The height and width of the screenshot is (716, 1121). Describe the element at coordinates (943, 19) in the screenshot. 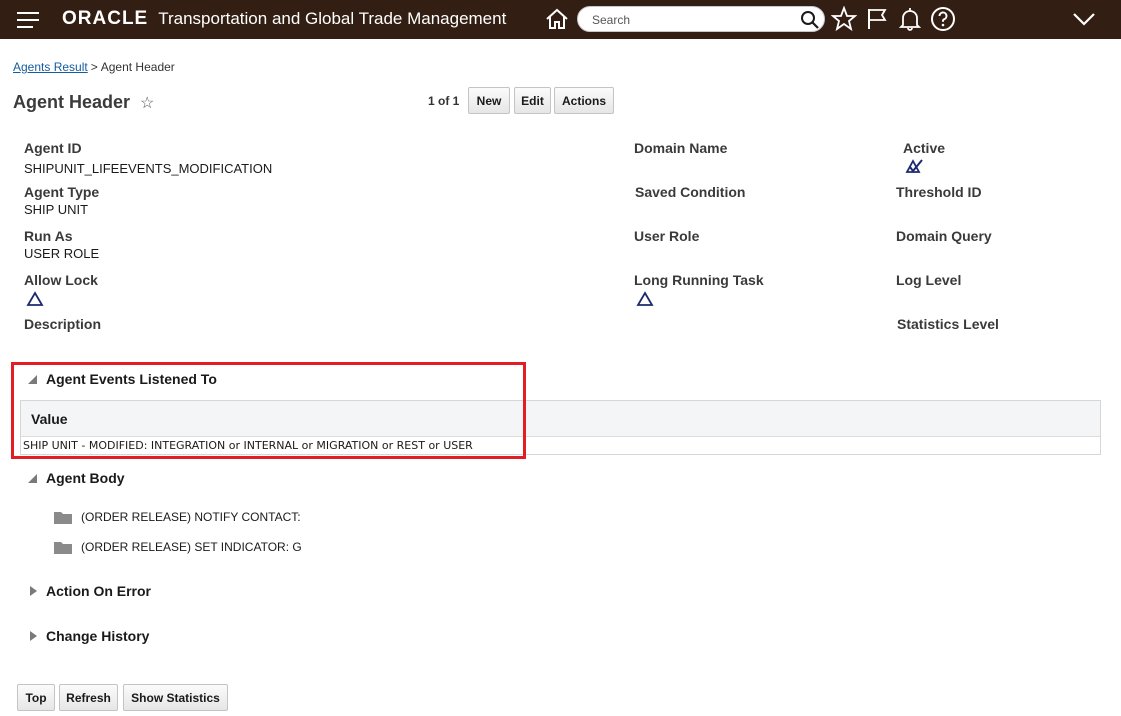

I see `help-icon` at that location.